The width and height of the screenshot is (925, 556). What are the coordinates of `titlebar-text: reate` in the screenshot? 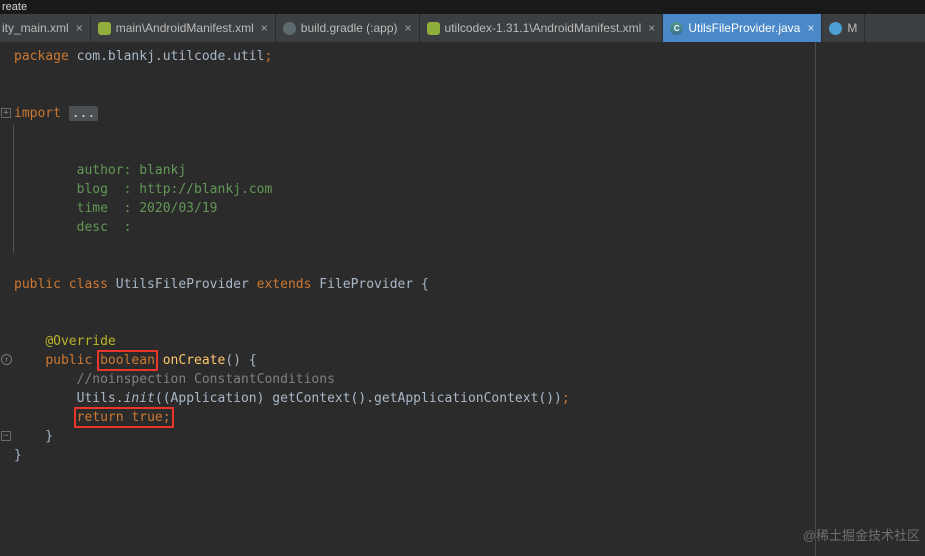 It's located at (15, 7).